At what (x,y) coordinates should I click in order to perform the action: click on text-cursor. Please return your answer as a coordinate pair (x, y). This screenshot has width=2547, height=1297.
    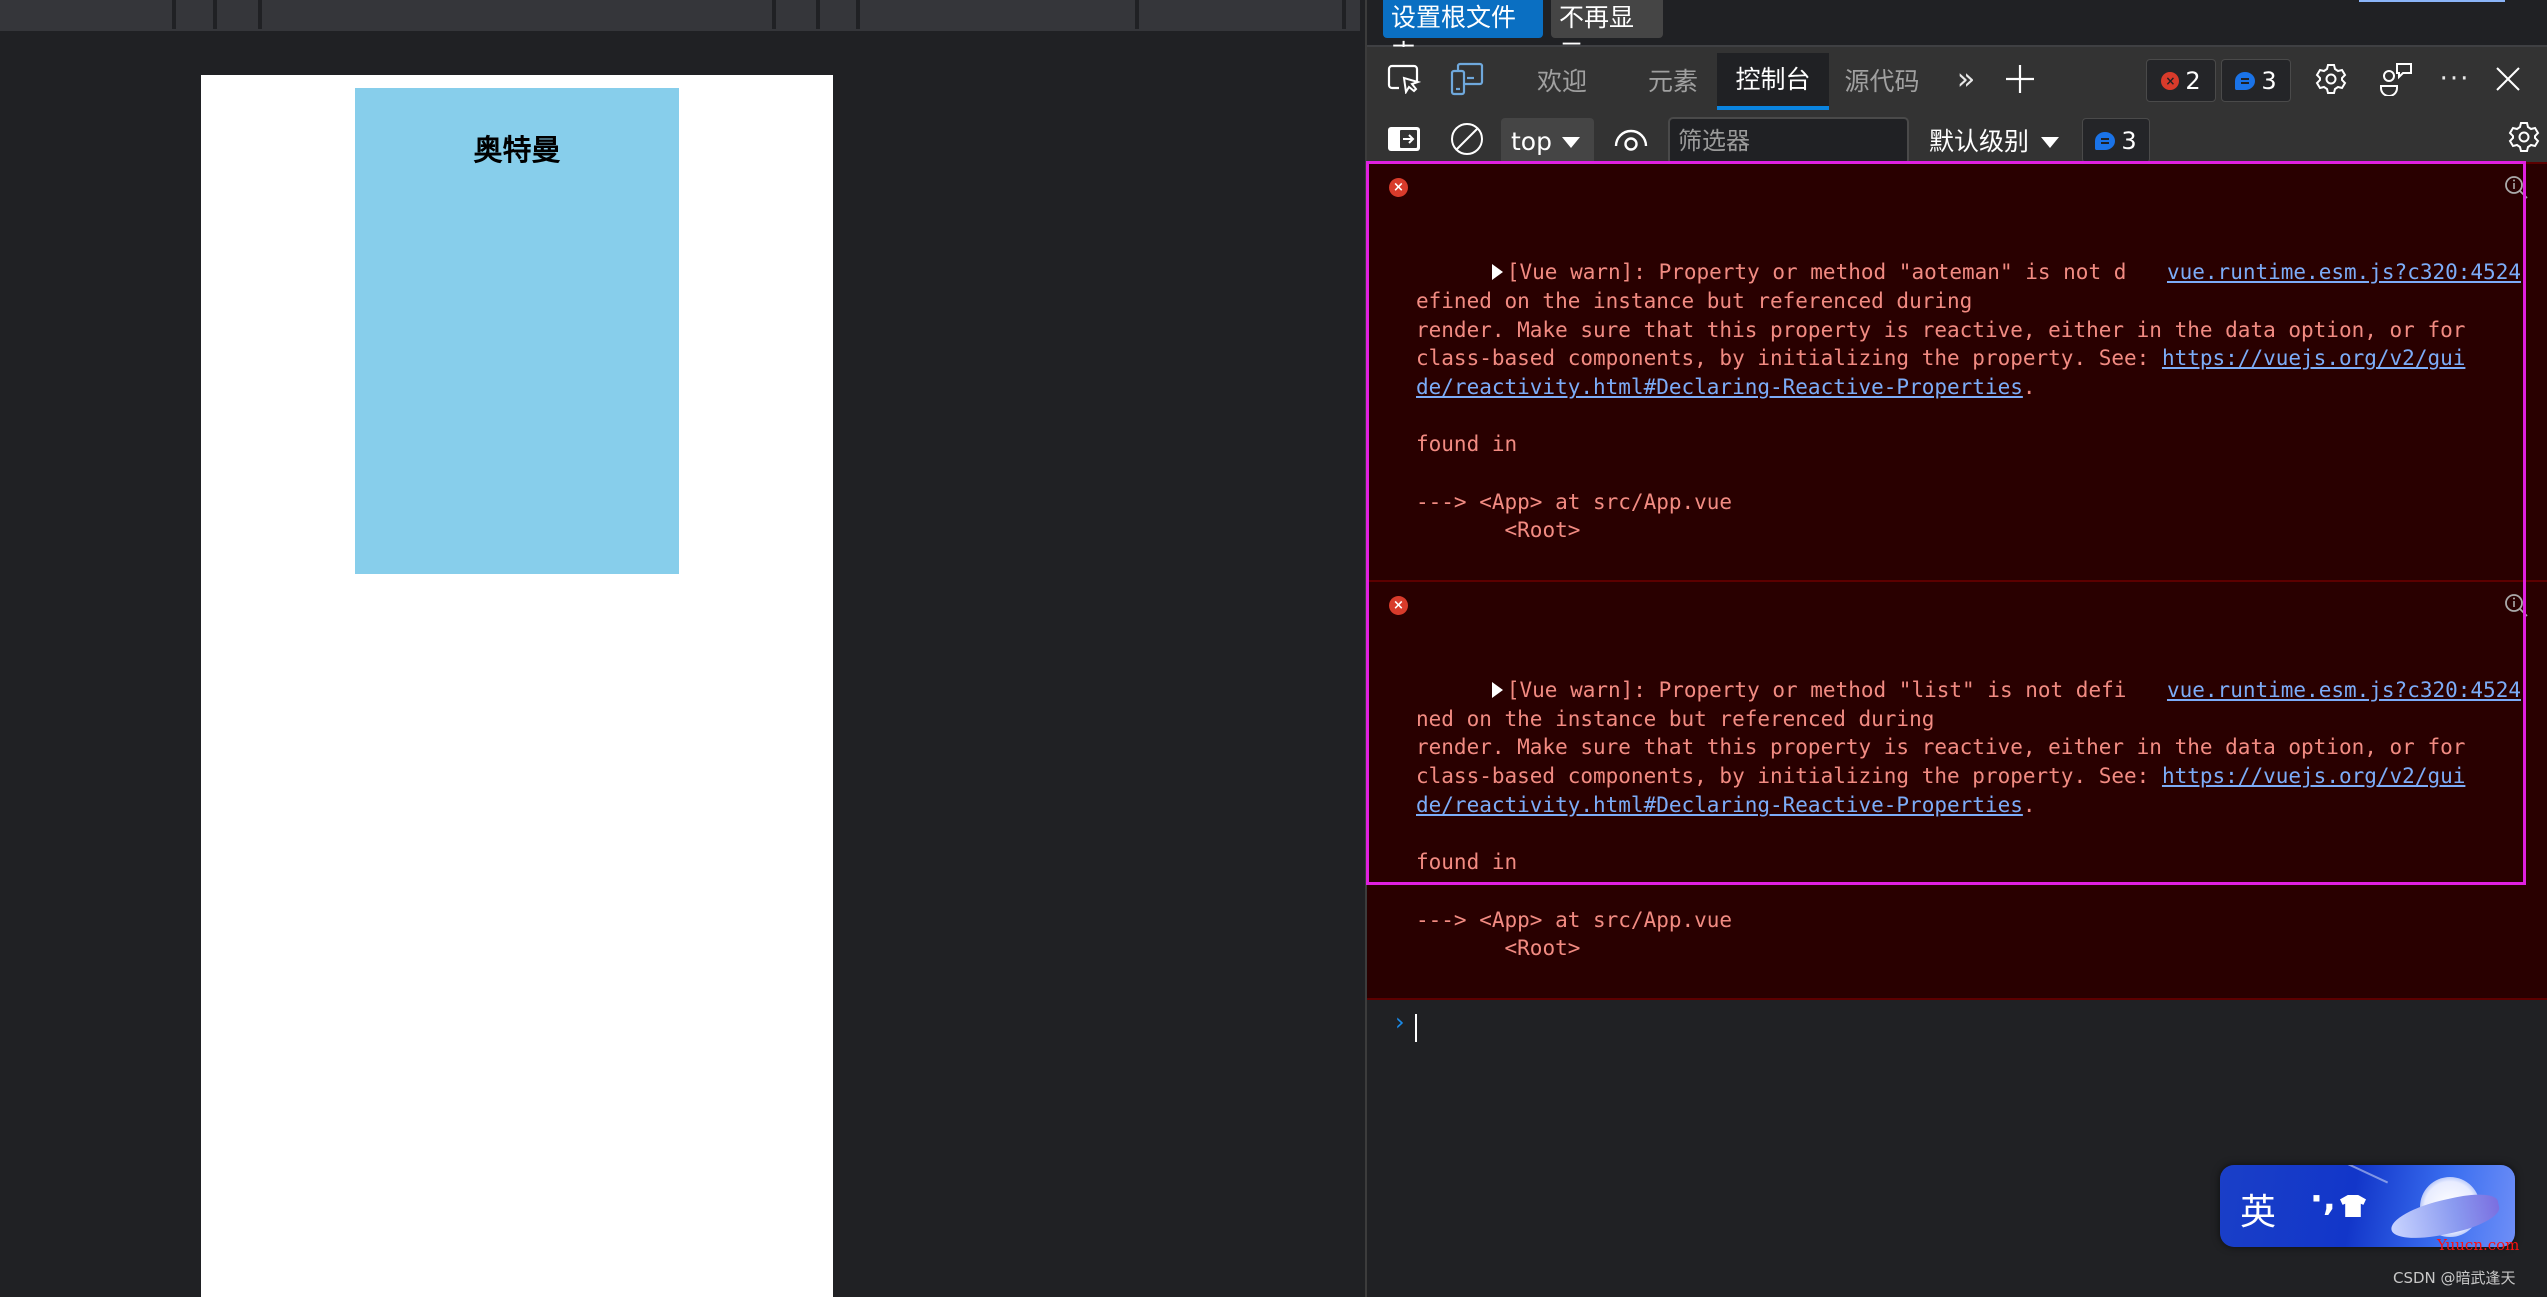
    Looking at the image, I should click on (1416, 1027).